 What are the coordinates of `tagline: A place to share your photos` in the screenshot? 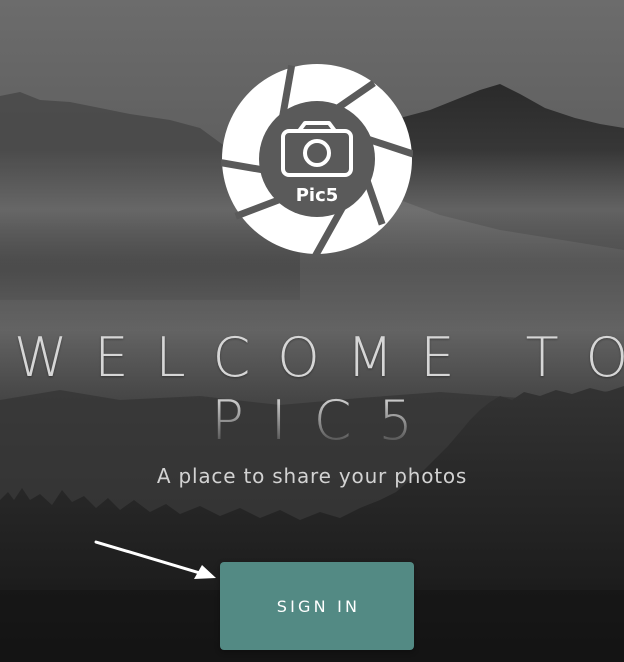 It's located at (312, 476).